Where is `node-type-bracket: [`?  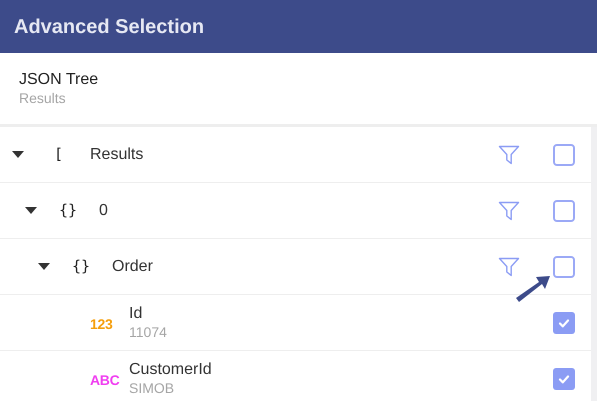 node-type-bracket: [ is located at coordinates (59, 155).